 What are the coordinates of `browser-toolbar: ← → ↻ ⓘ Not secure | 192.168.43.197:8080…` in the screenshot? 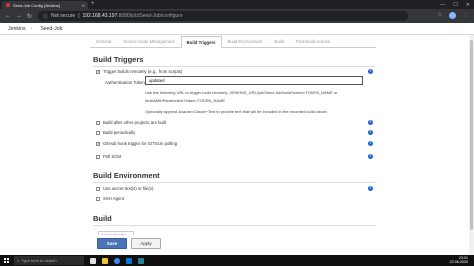 It's located at (237, 16).